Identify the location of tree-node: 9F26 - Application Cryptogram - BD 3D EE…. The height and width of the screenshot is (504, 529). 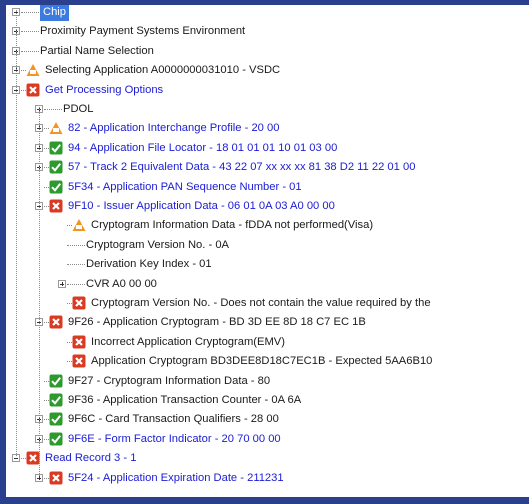
(267, 322).